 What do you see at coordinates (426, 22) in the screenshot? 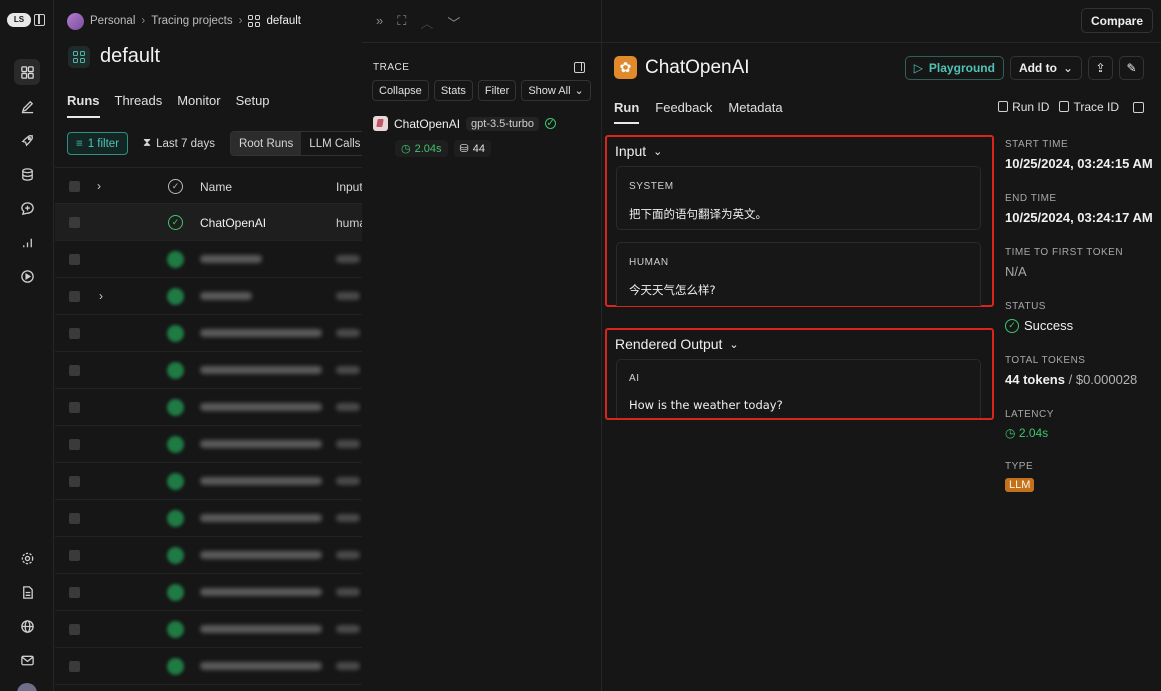
I see `previous-run-icon: ︿` at bounding box center [426, 22].